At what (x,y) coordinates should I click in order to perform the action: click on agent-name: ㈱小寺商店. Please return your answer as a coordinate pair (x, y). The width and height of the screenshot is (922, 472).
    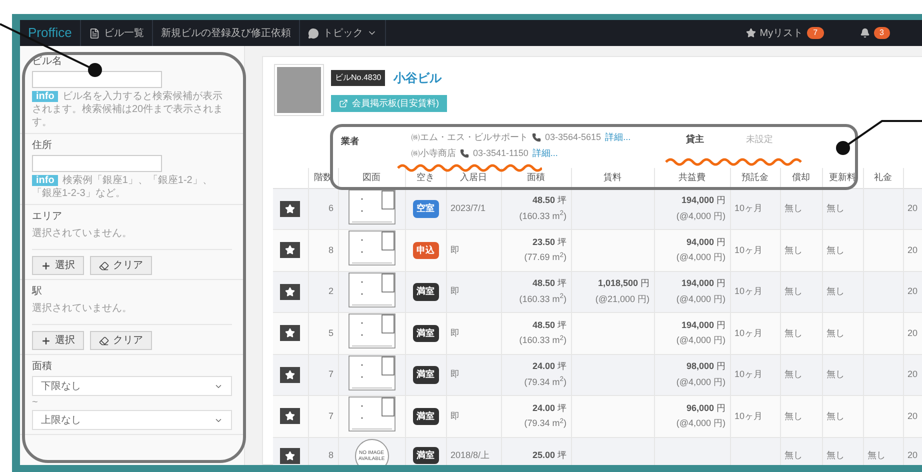
    Looking at the image, I should click on (433, 153).